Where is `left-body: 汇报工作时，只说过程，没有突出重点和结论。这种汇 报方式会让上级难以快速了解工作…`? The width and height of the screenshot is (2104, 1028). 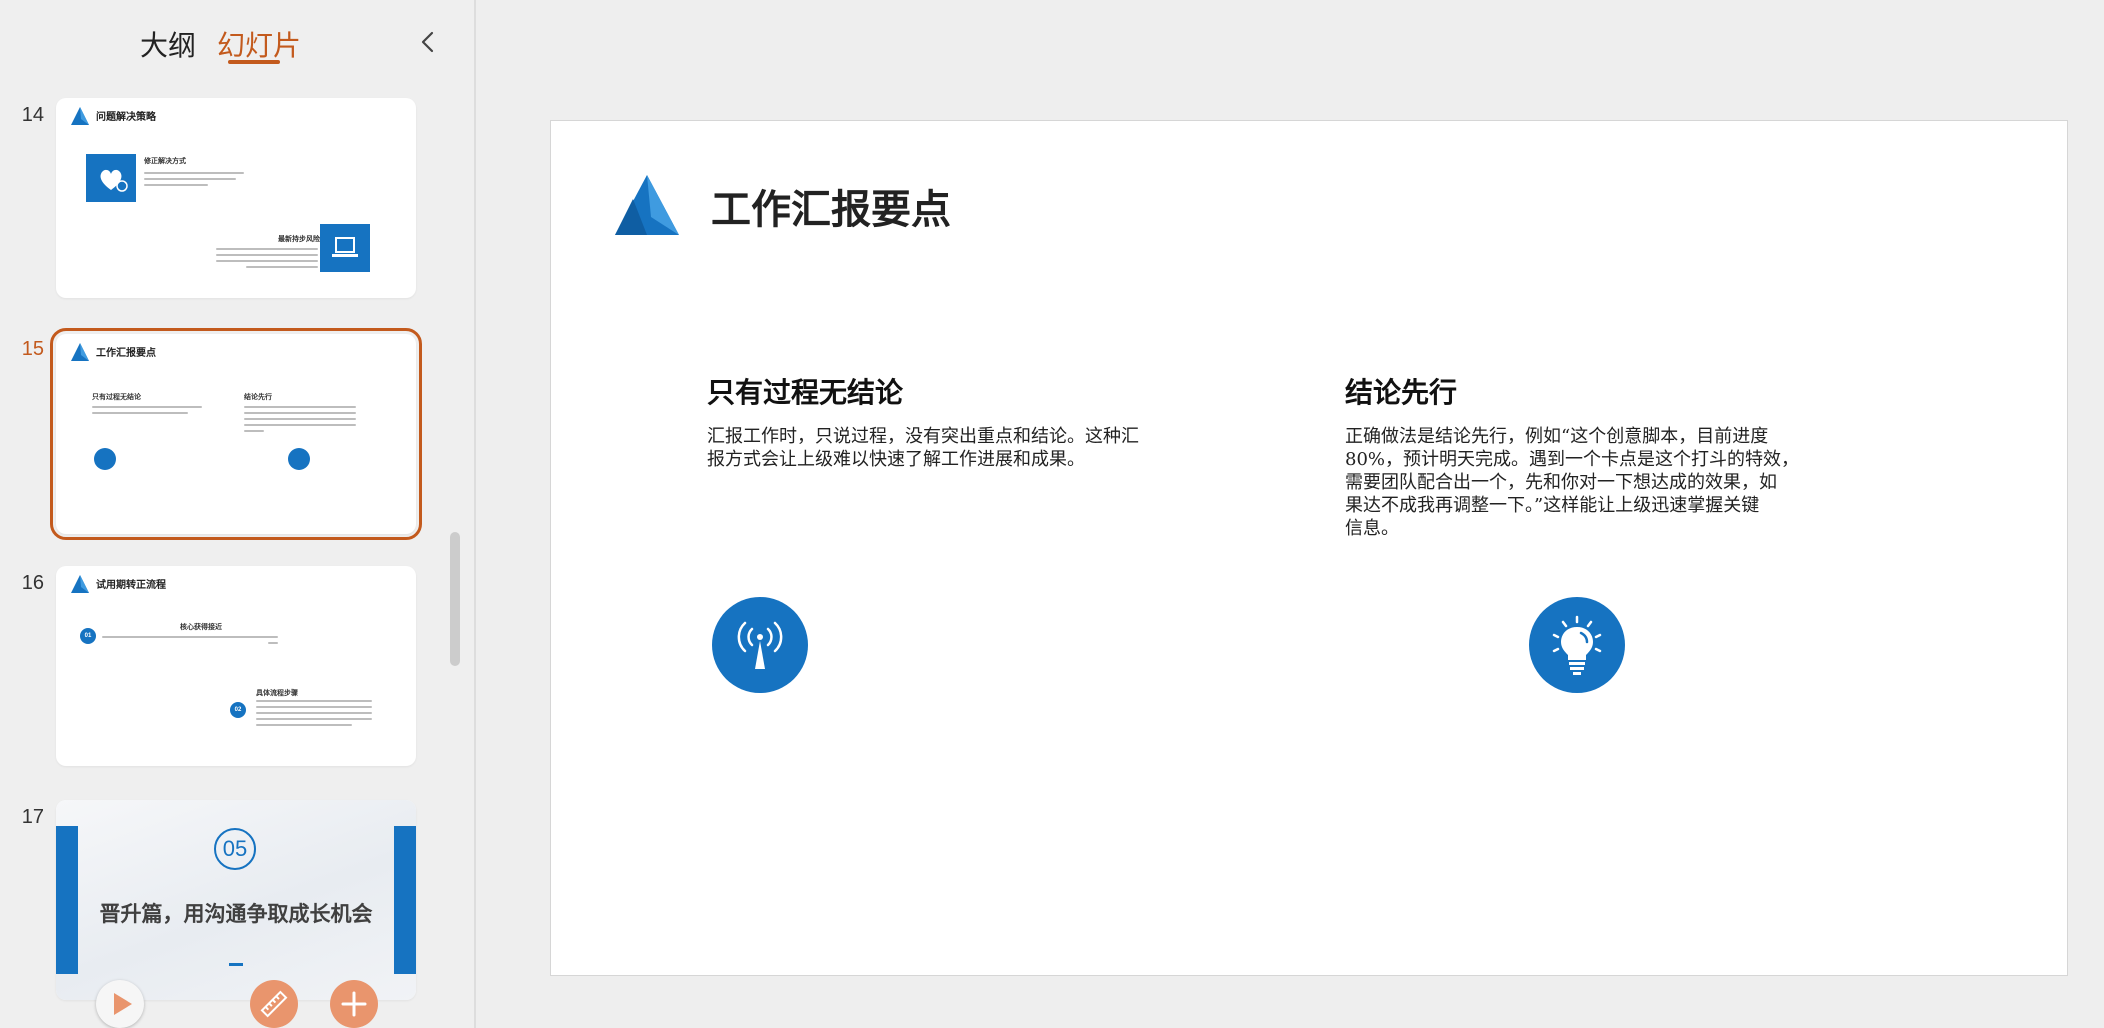 left-body: 汇报工作时，只说过程，没有突出重点和结论。这种汇 报方式会让上级难以快速了解工作… is located at coordinates (952, 448).